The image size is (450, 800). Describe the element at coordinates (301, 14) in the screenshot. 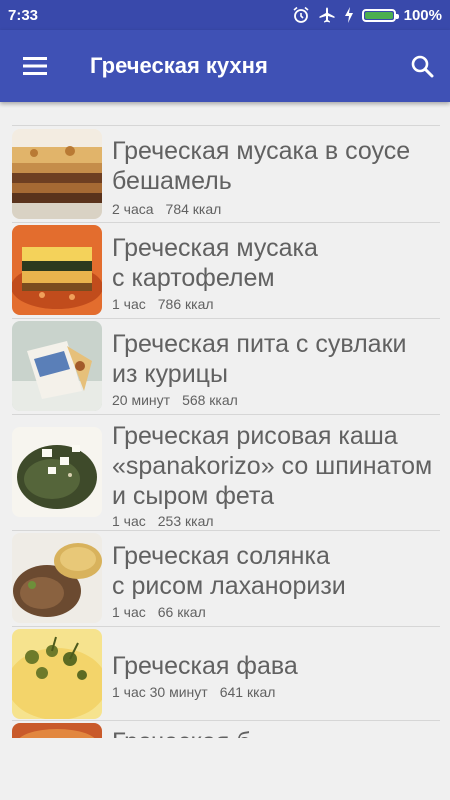

I see `alarm-icon` at that location.